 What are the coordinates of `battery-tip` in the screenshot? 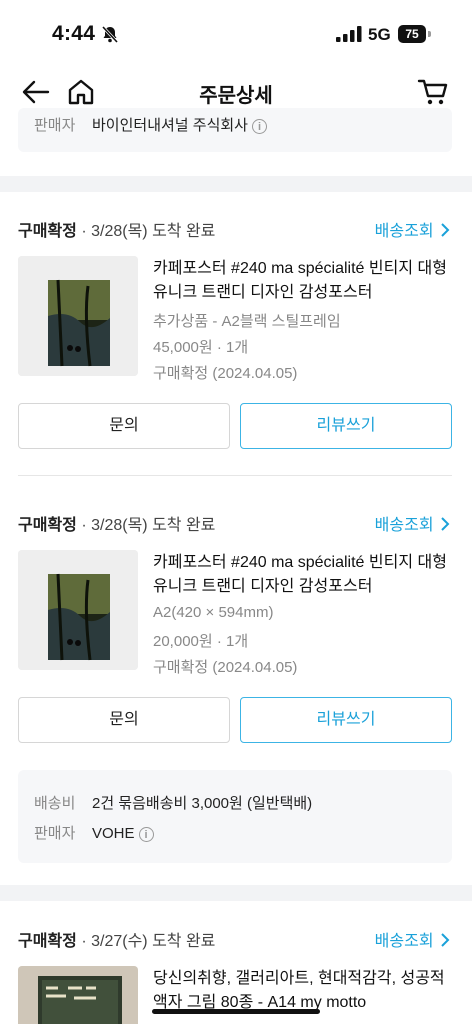 It's located at (429, 34).